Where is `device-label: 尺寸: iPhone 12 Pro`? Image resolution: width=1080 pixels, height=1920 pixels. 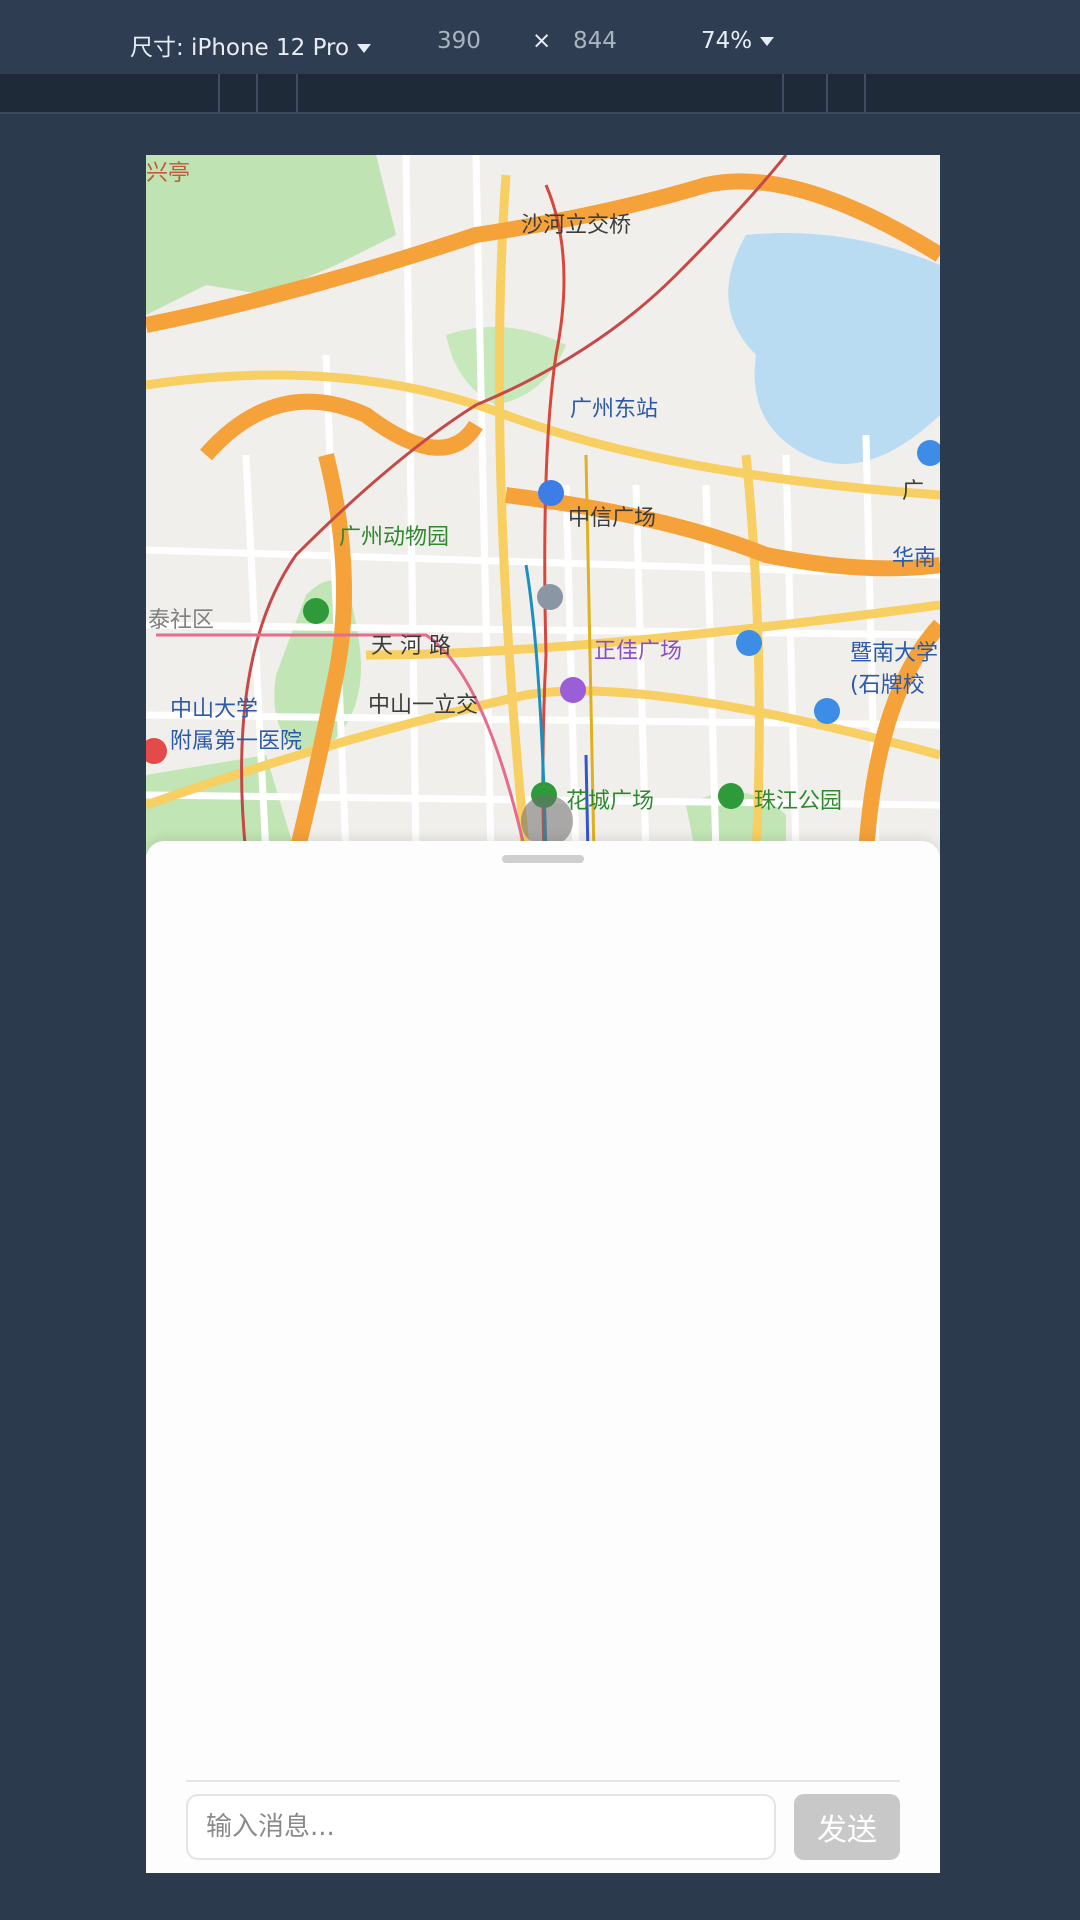 device-label: 尺寸: iPhone 12 Pro is located at coordinates (240, 48).